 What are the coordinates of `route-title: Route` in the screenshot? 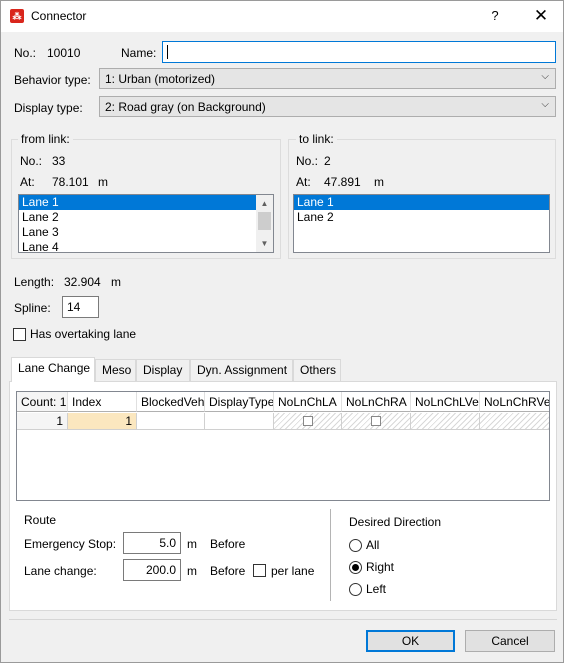 It's located at (40, 520).